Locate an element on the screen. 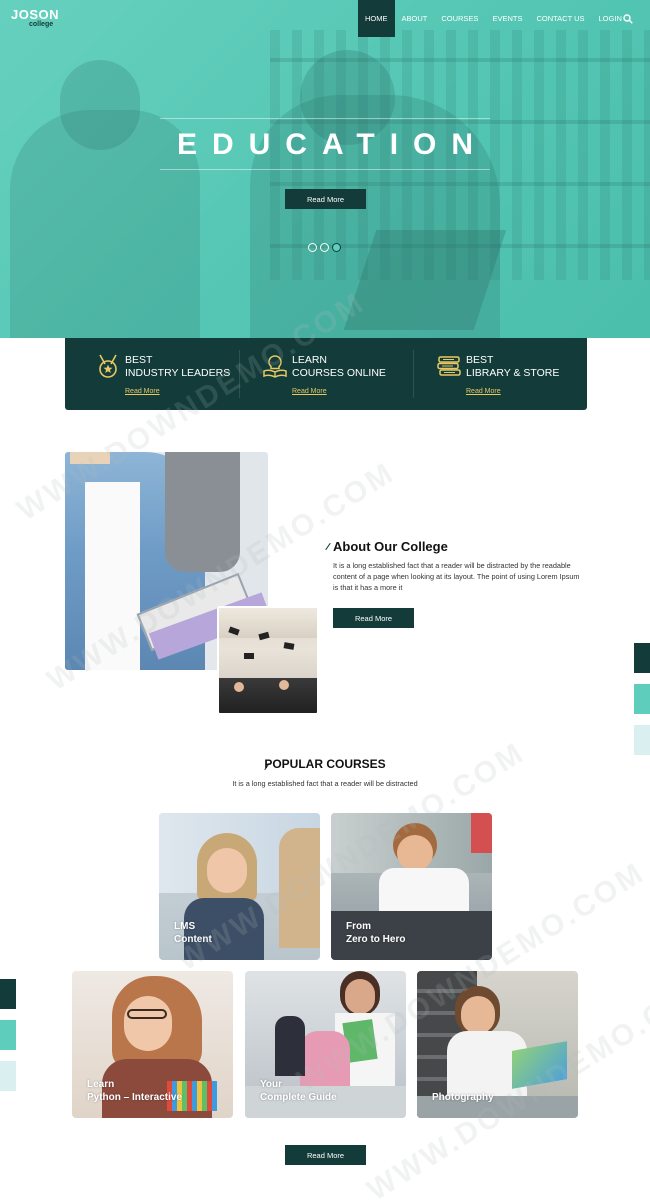 The width and height of the screenshot is (650, 1201). logo-name: JOSON is located at coordinates (35, 14).